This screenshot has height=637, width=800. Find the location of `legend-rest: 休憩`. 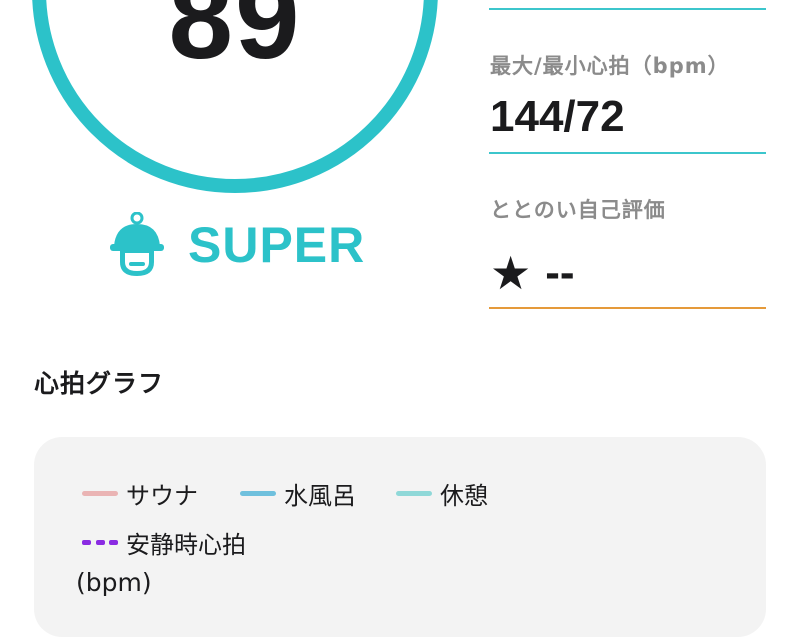

legend-rest: 休憩 is located at coordinates (442, 494).